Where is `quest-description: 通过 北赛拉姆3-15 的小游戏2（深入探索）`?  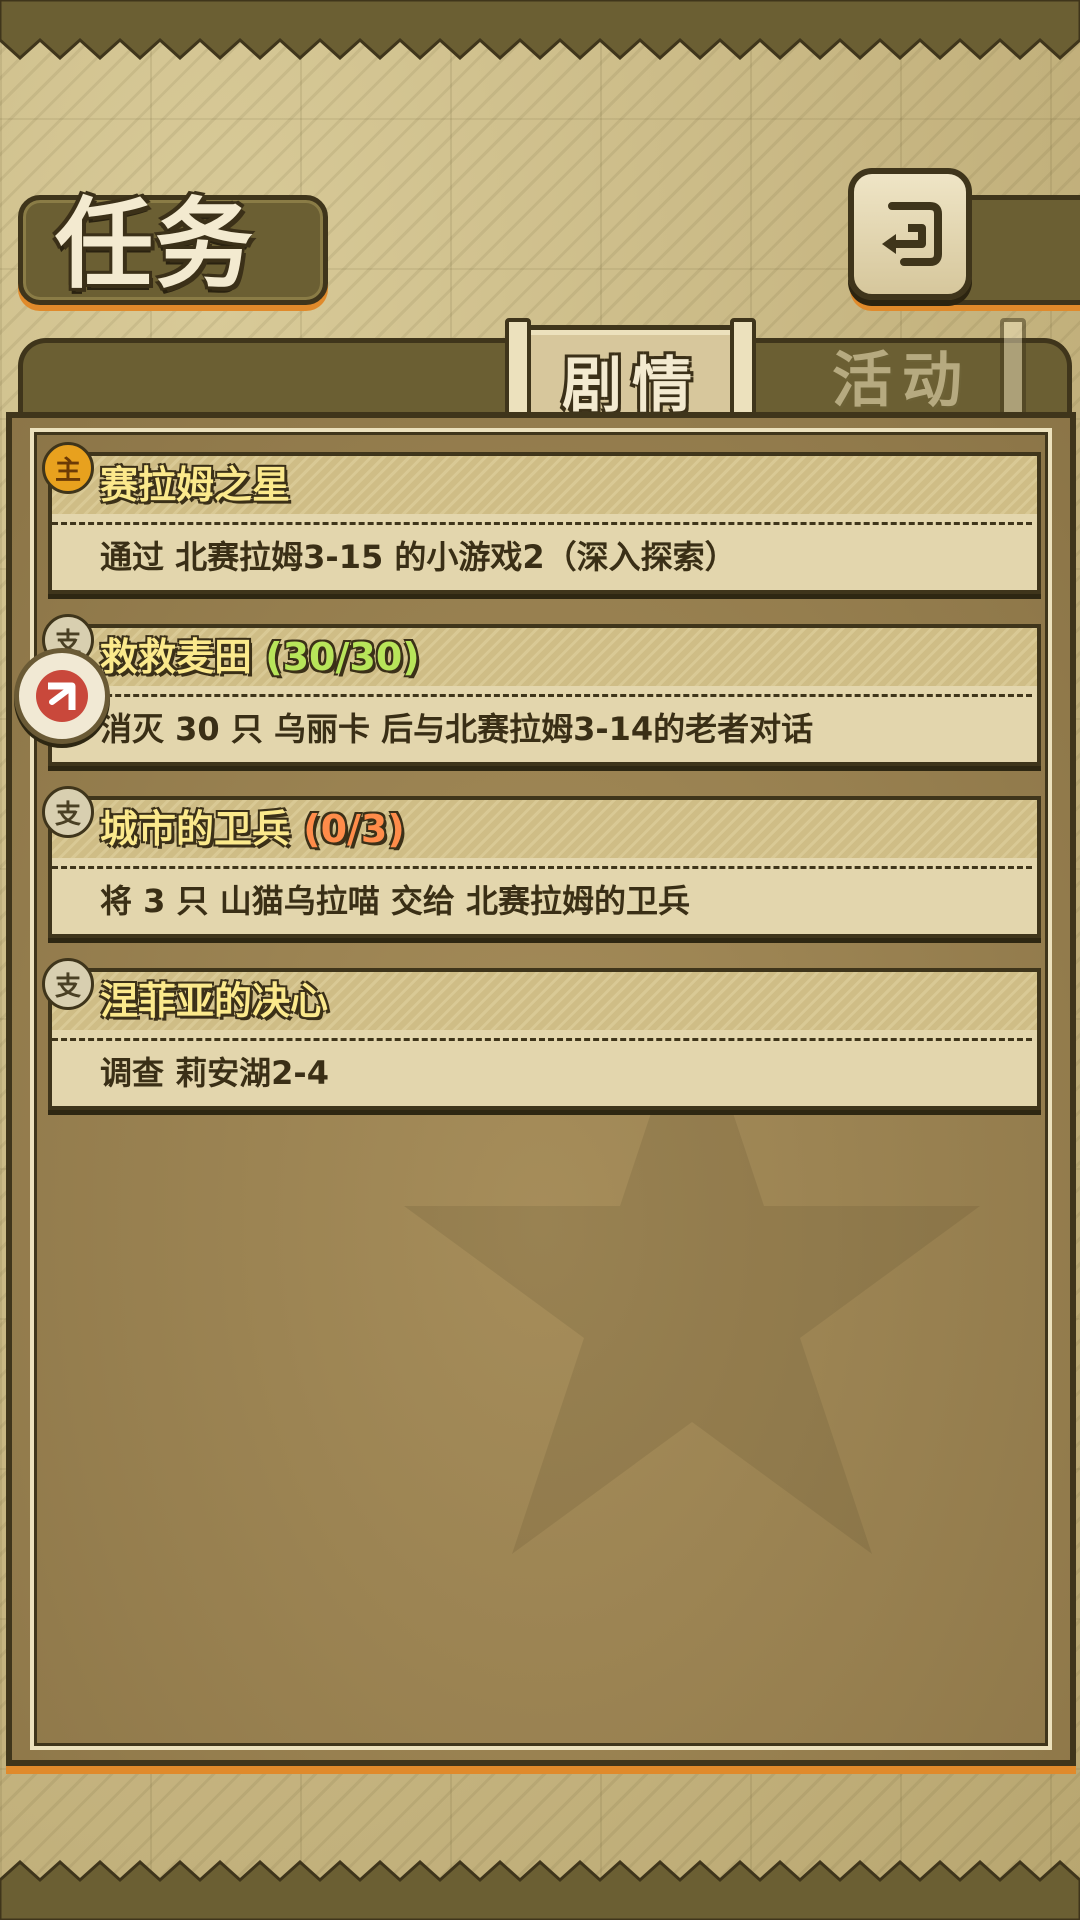 quest-description: 通过 北赛拉姆3-15 的小游戏2（深入探索） is located at coordinates (418, 557).